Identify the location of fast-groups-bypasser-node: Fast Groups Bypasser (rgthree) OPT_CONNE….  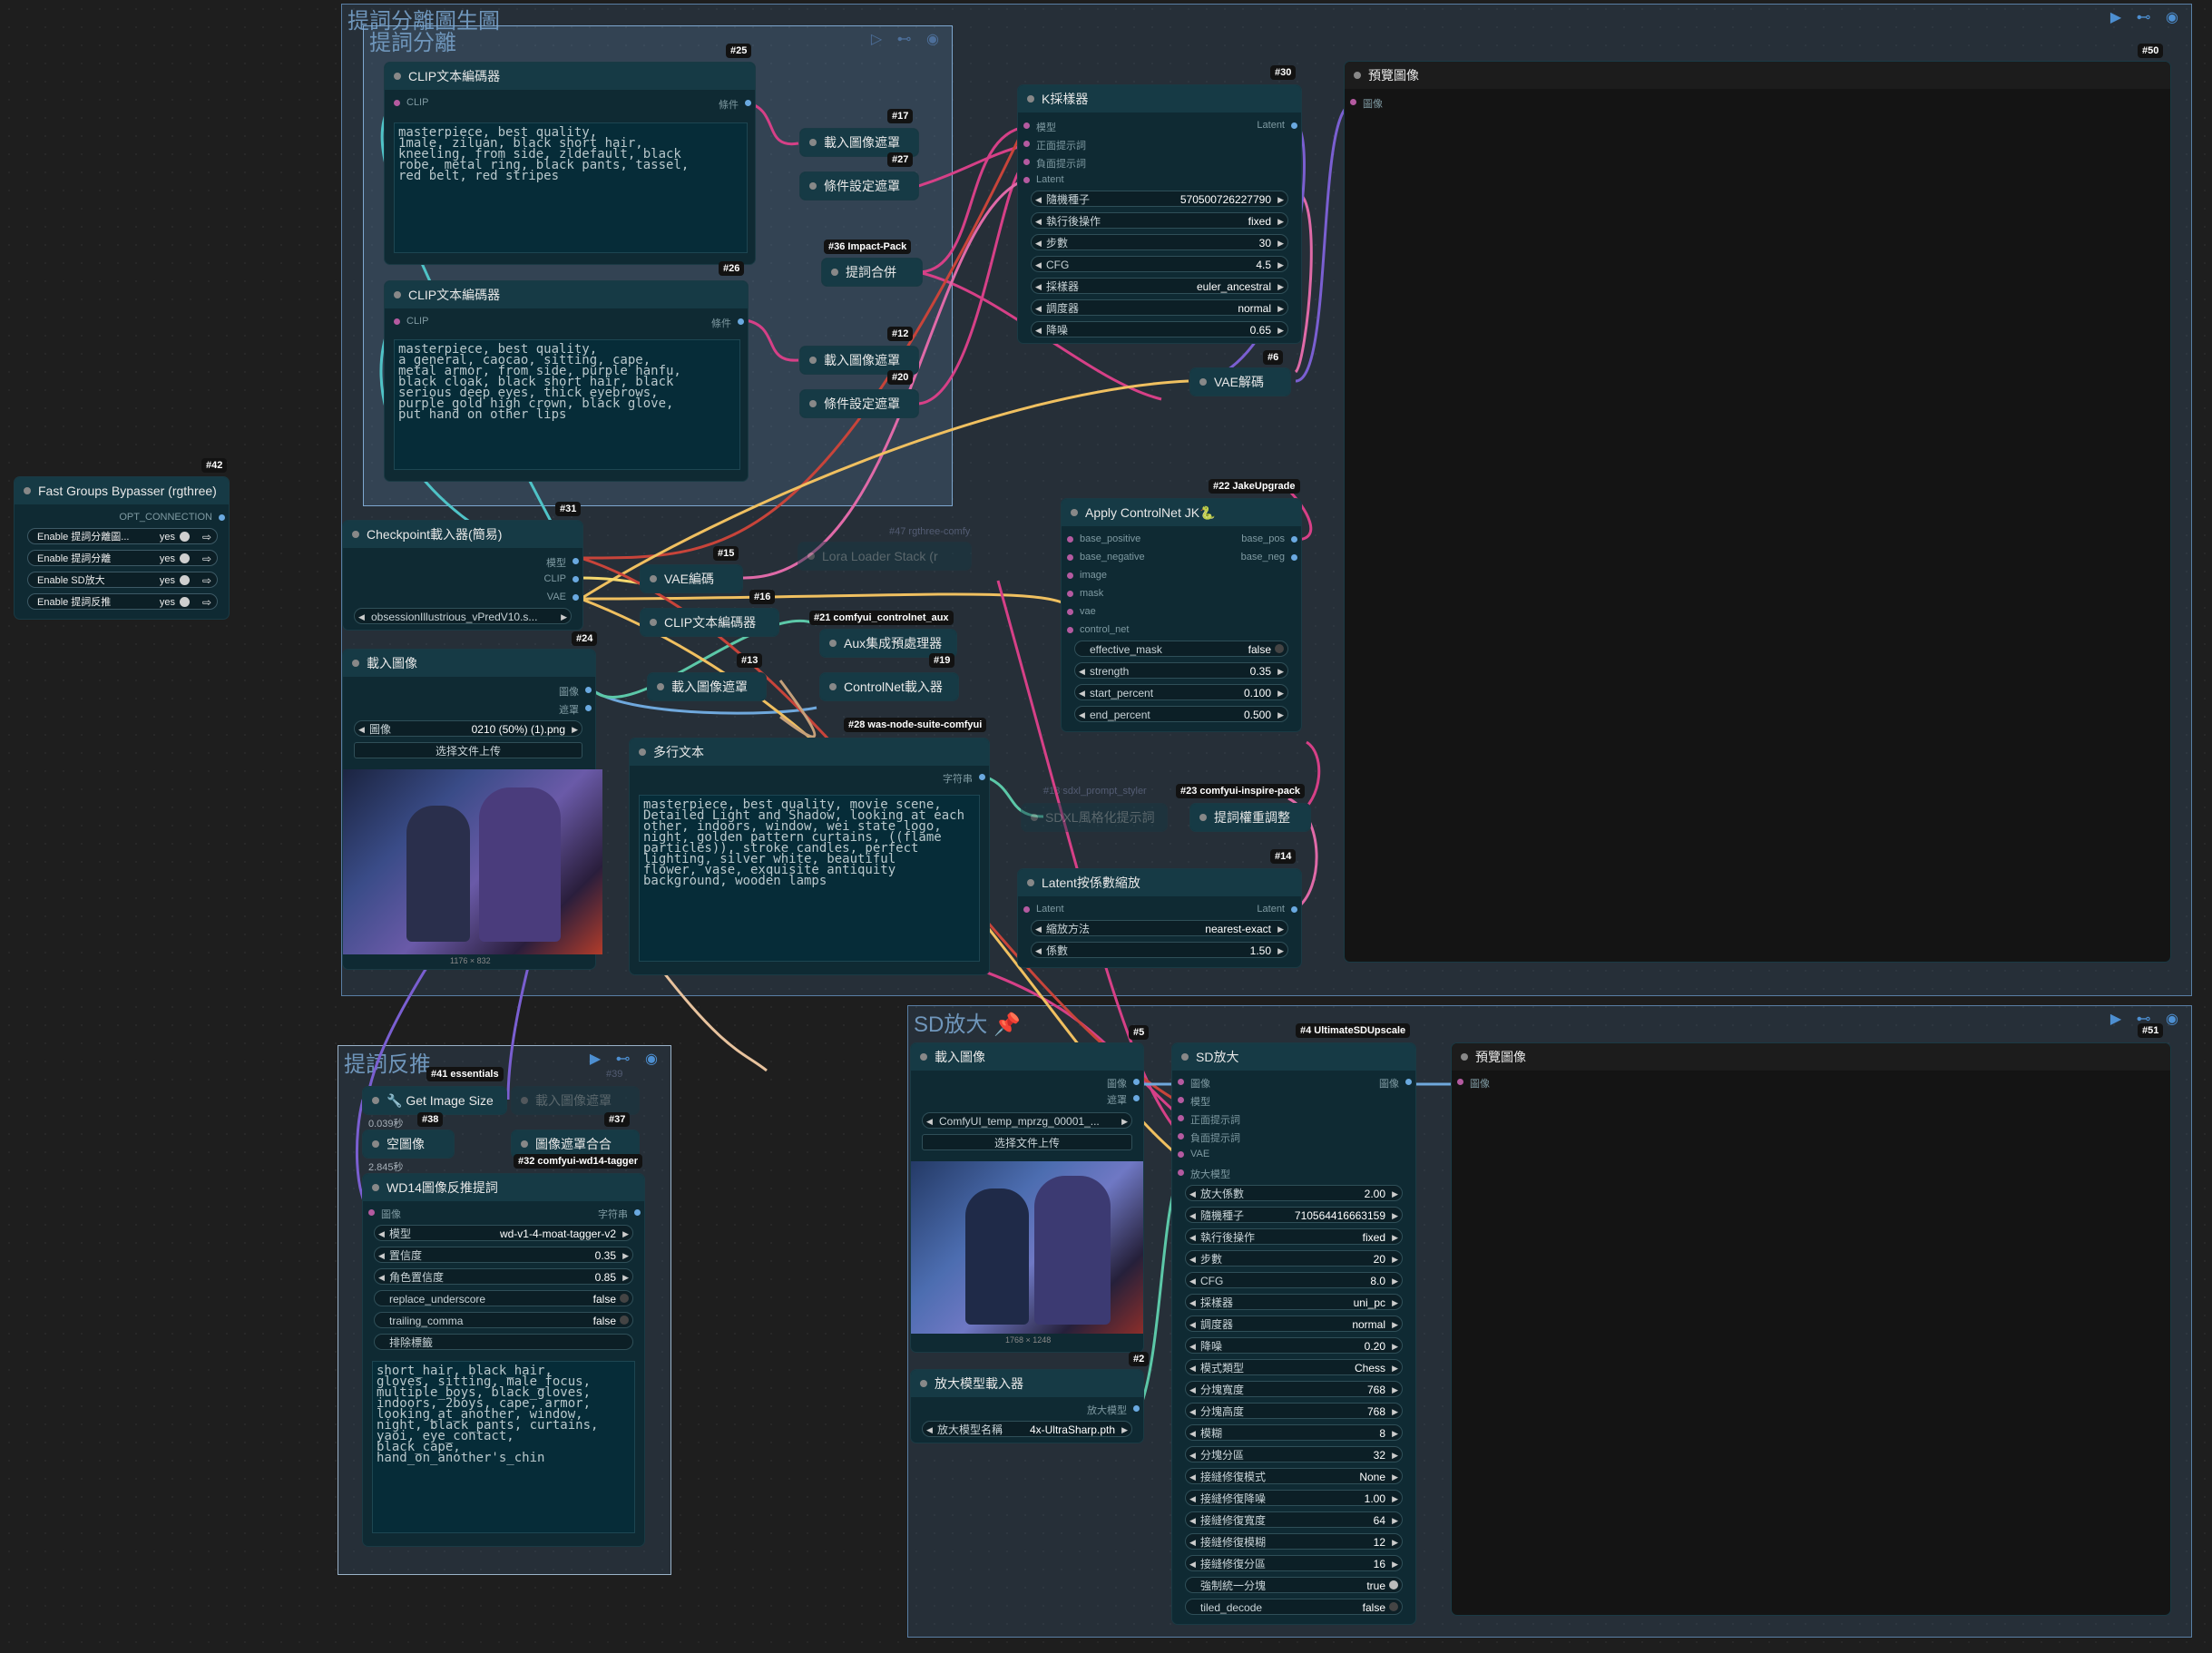
(122, 548).